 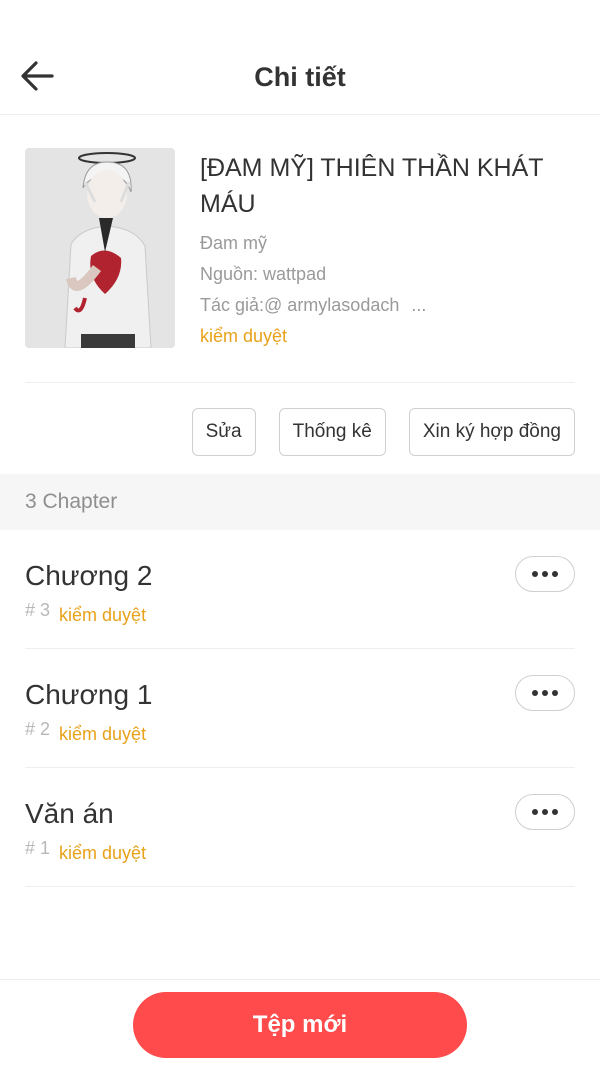 What do you see at coordinates (300, 382) in the screenshot?
I see `divider` at bounding box center [300, 382].